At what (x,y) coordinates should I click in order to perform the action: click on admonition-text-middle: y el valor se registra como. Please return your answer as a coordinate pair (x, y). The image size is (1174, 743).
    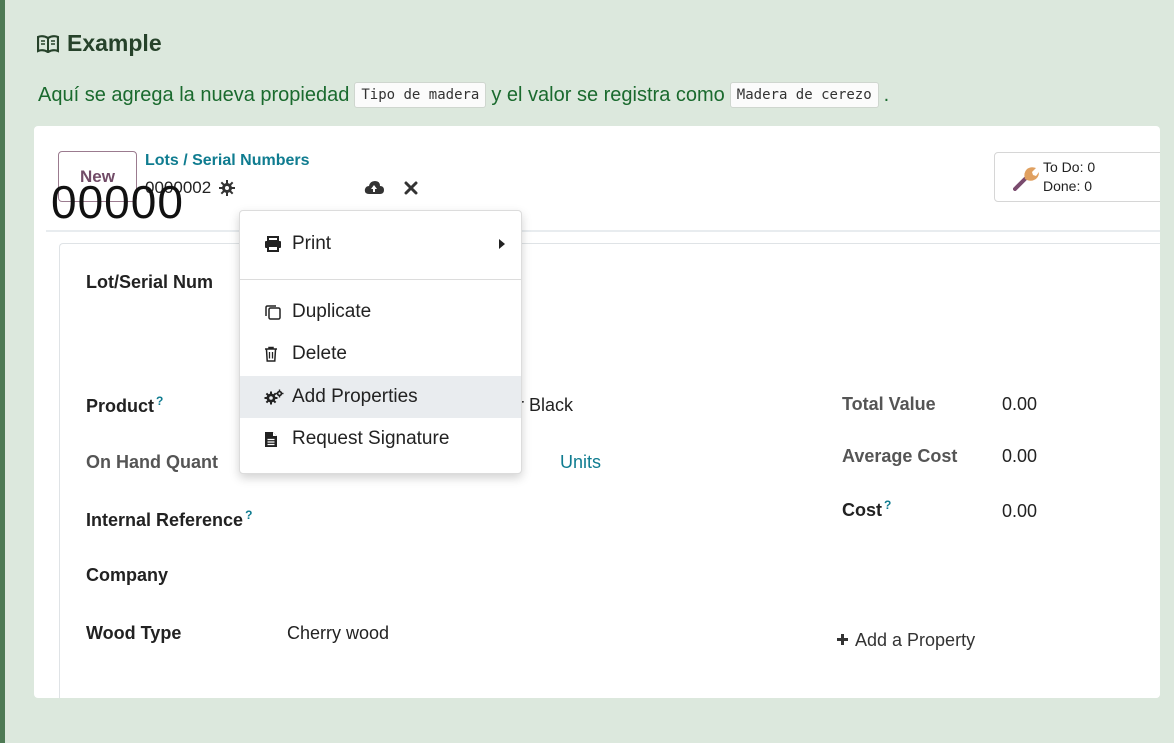
    Looking at the image, I should click on (608, 94).